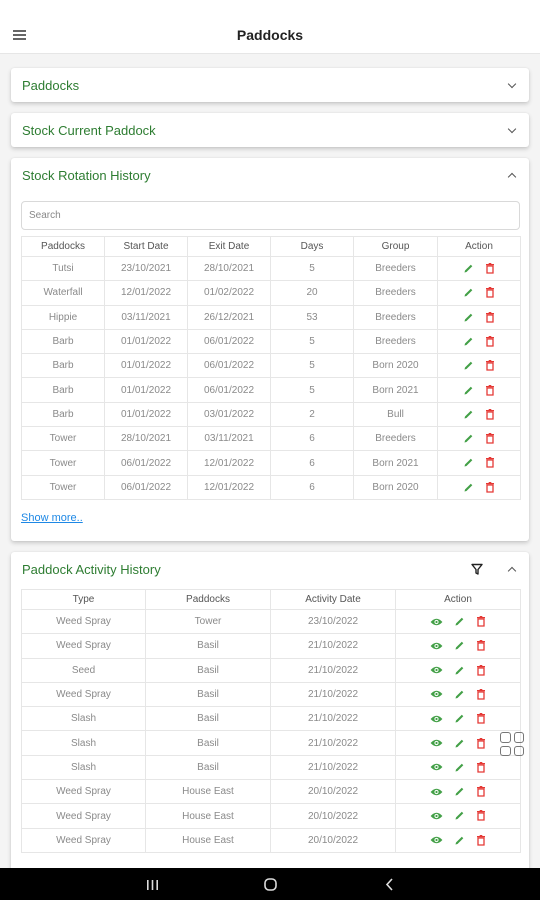 This screenshot has height=900, width=540. What do you see at coordinates (146, 268) in the screenshot?
I see `table-cell: 23/10/2021` at bounding box center [146, 268].